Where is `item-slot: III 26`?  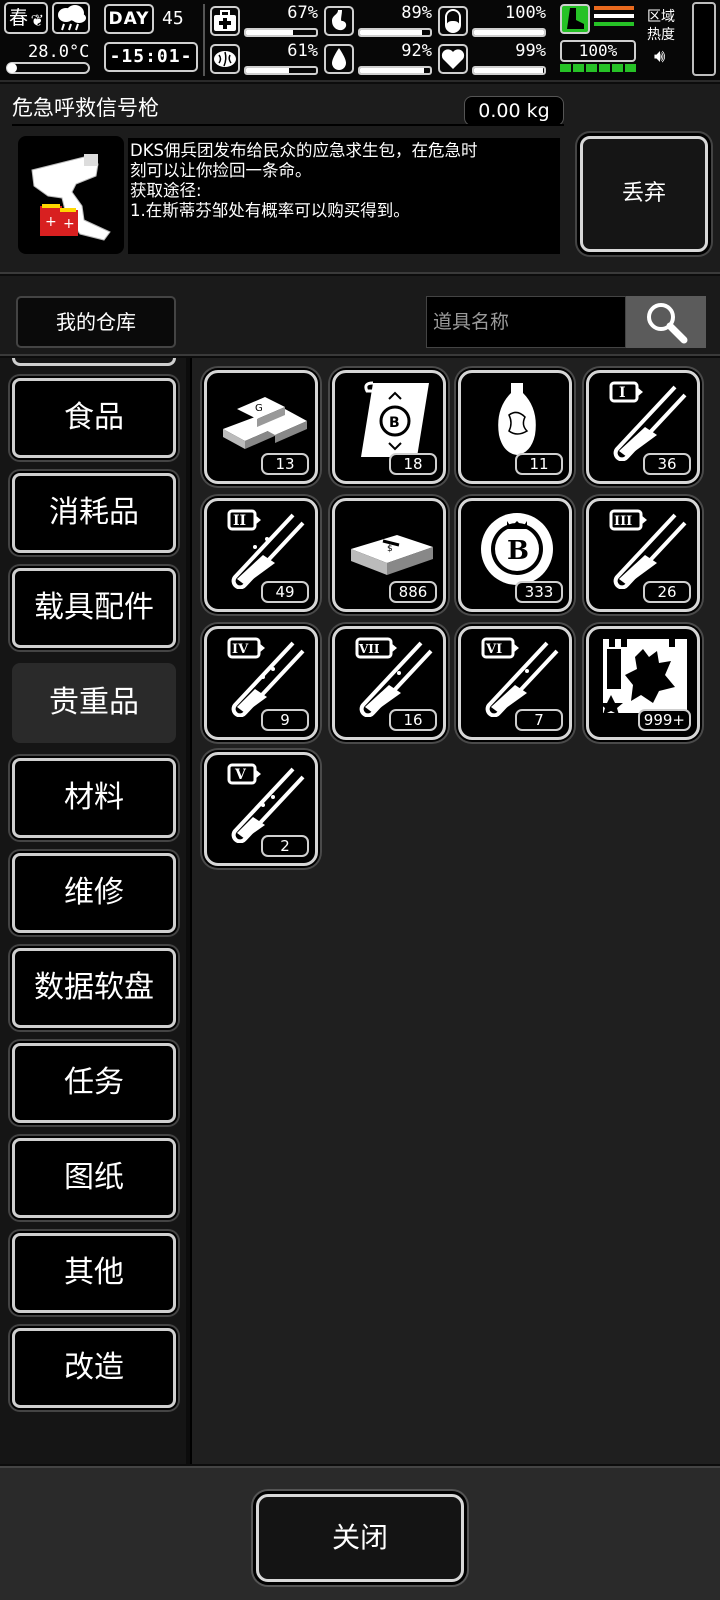
item-slot: III 26 is located at coordinates (643, 555).